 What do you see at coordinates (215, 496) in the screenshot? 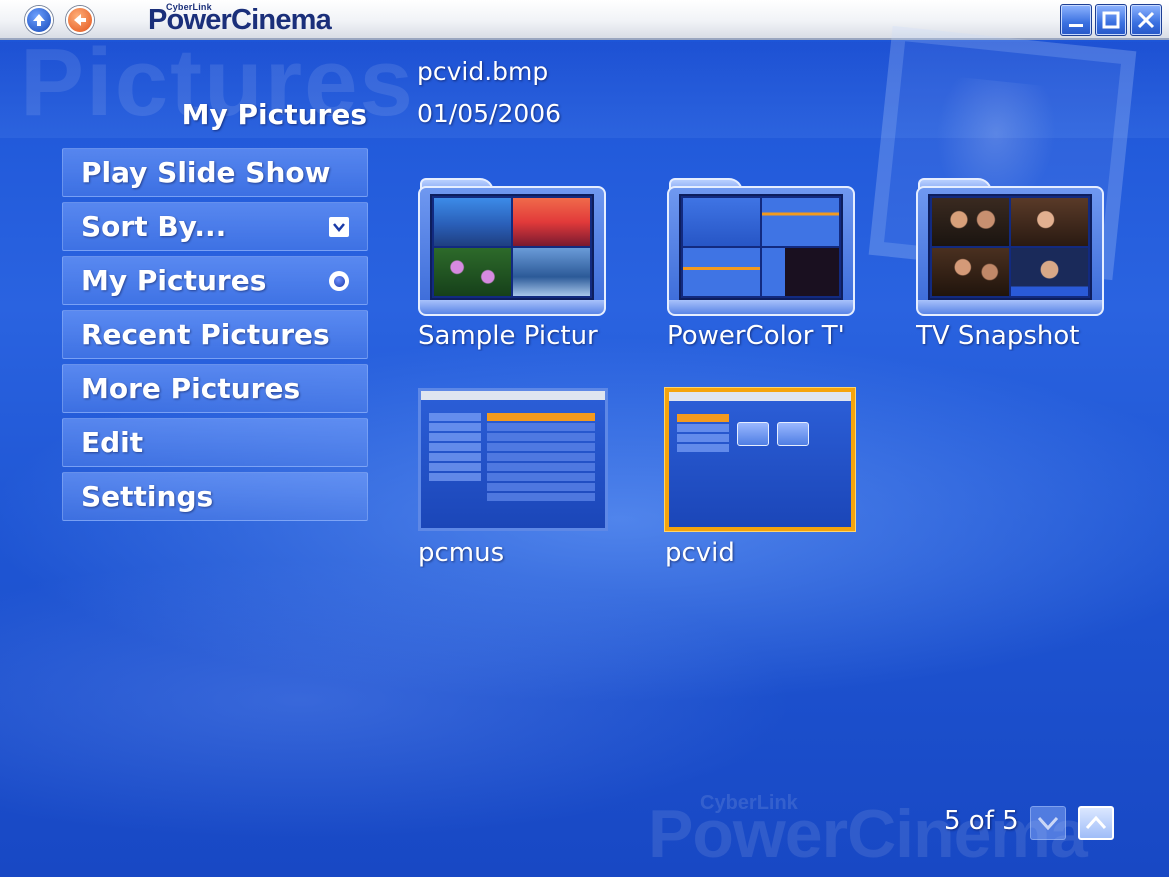
I see `menu-item-settings: Settings` at bounding box center [215, 496].